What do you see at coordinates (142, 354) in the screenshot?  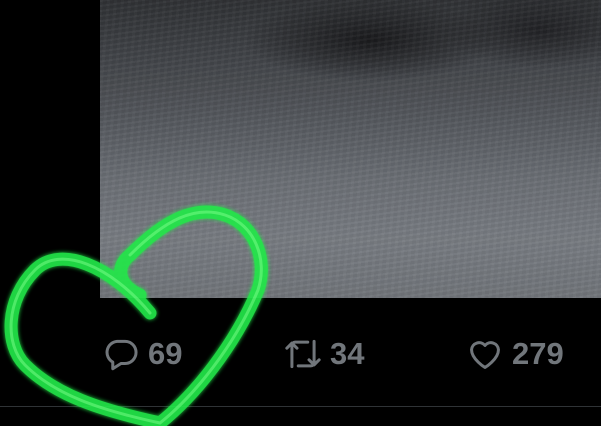 I see `reply-button: 69` at bounding box center [142, 354].